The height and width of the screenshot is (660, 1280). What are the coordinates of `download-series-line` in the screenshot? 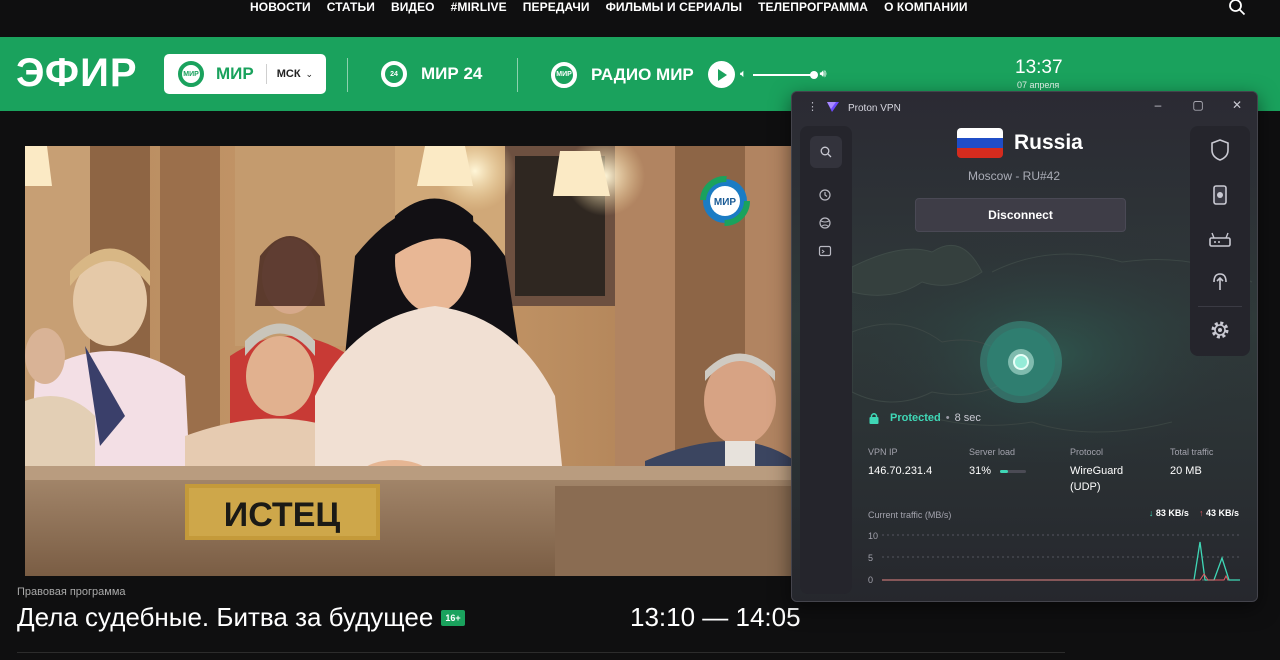 It's located at (1061, 561).